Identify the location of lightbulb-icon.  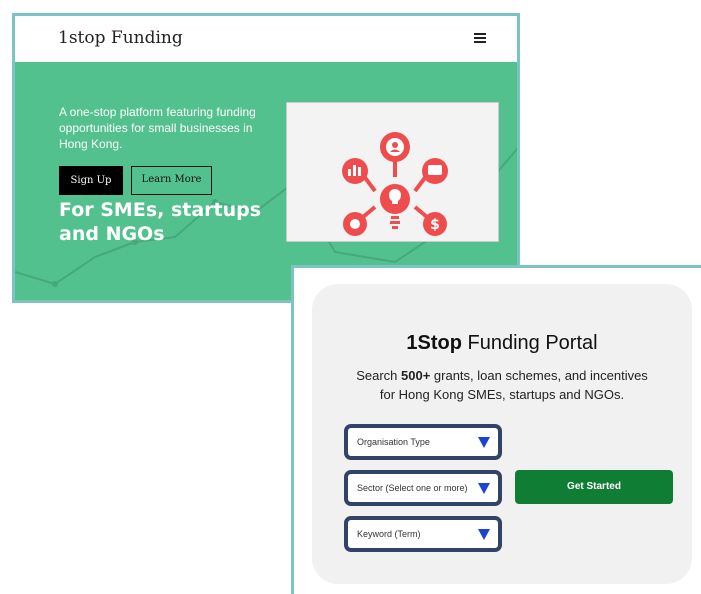
(395, 206).